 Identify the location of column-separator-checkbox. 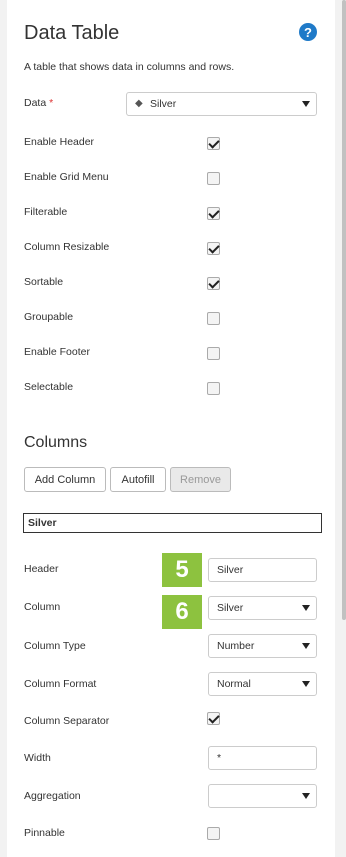
(213, 718).